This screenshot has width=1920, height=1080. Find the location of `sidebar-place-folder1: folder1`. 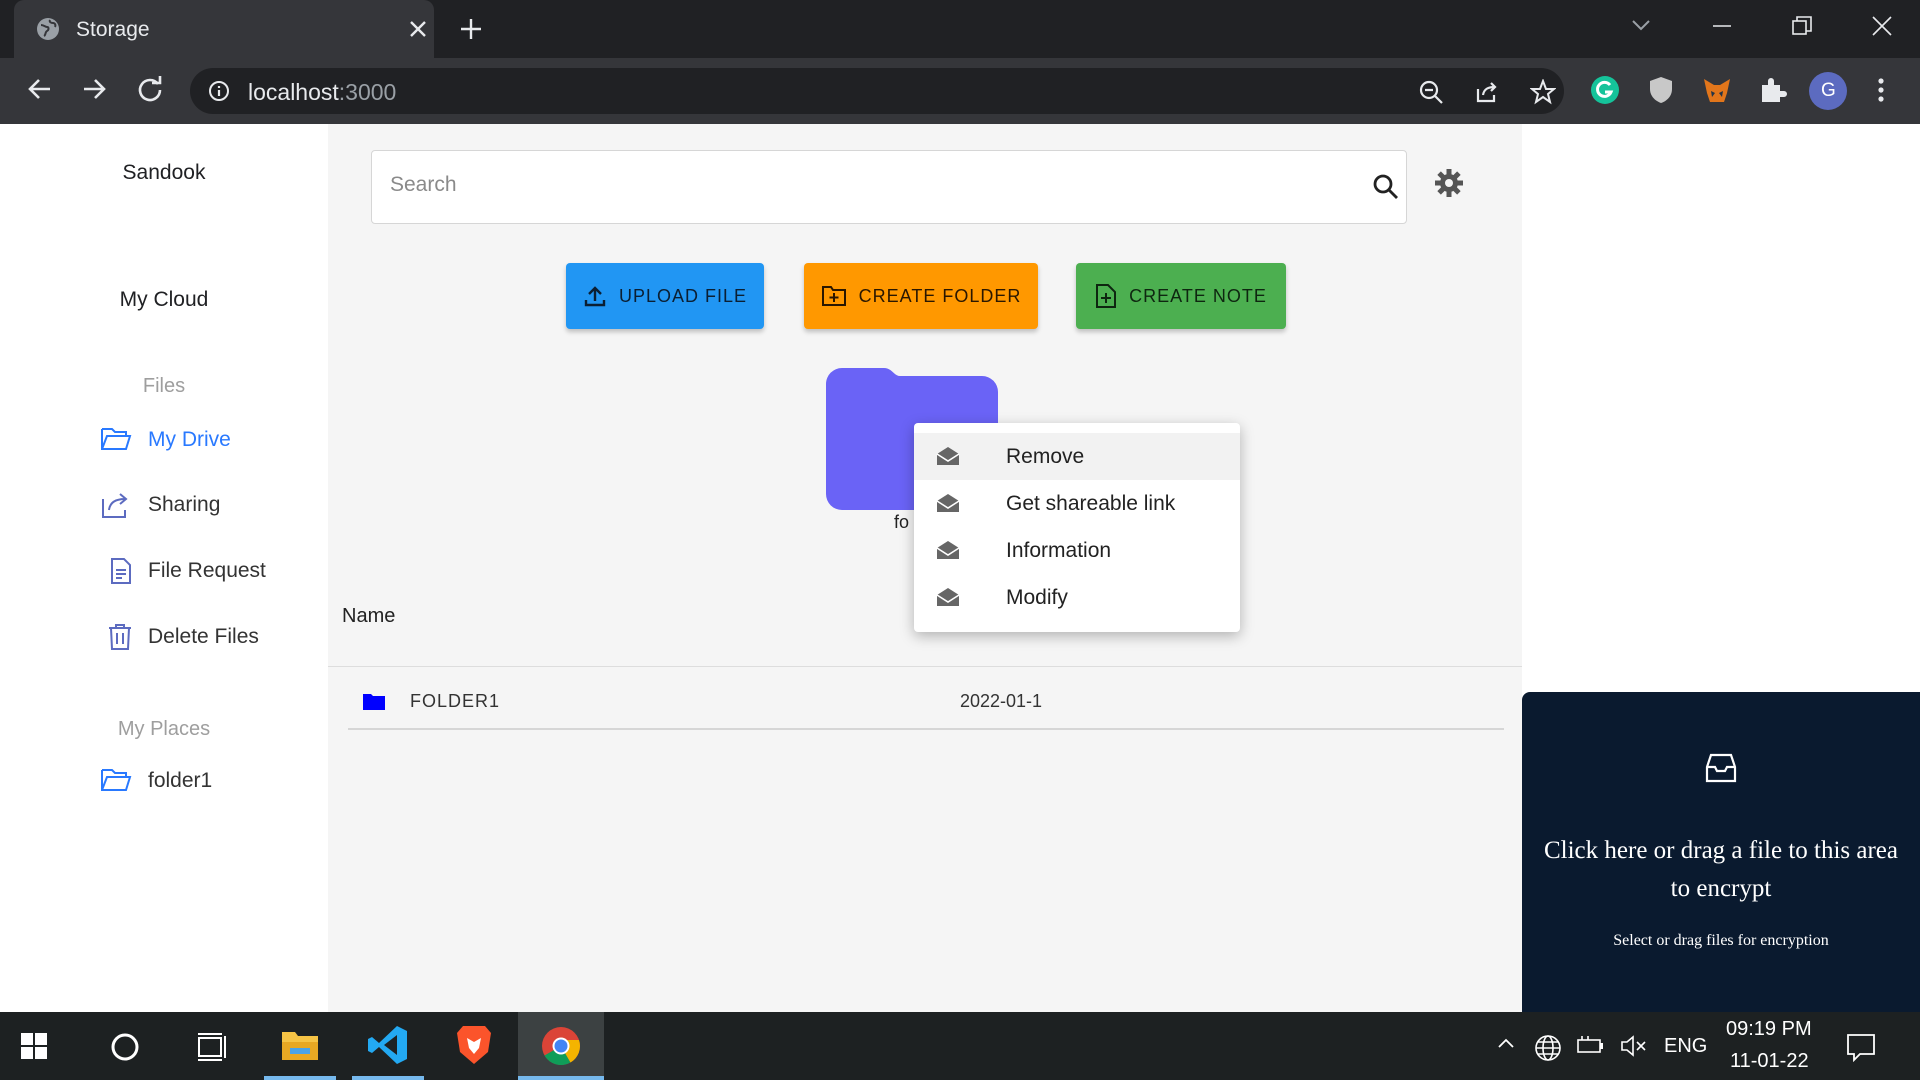

sidebar-place-folder1: folder1 is located at coordinates (210, 781).